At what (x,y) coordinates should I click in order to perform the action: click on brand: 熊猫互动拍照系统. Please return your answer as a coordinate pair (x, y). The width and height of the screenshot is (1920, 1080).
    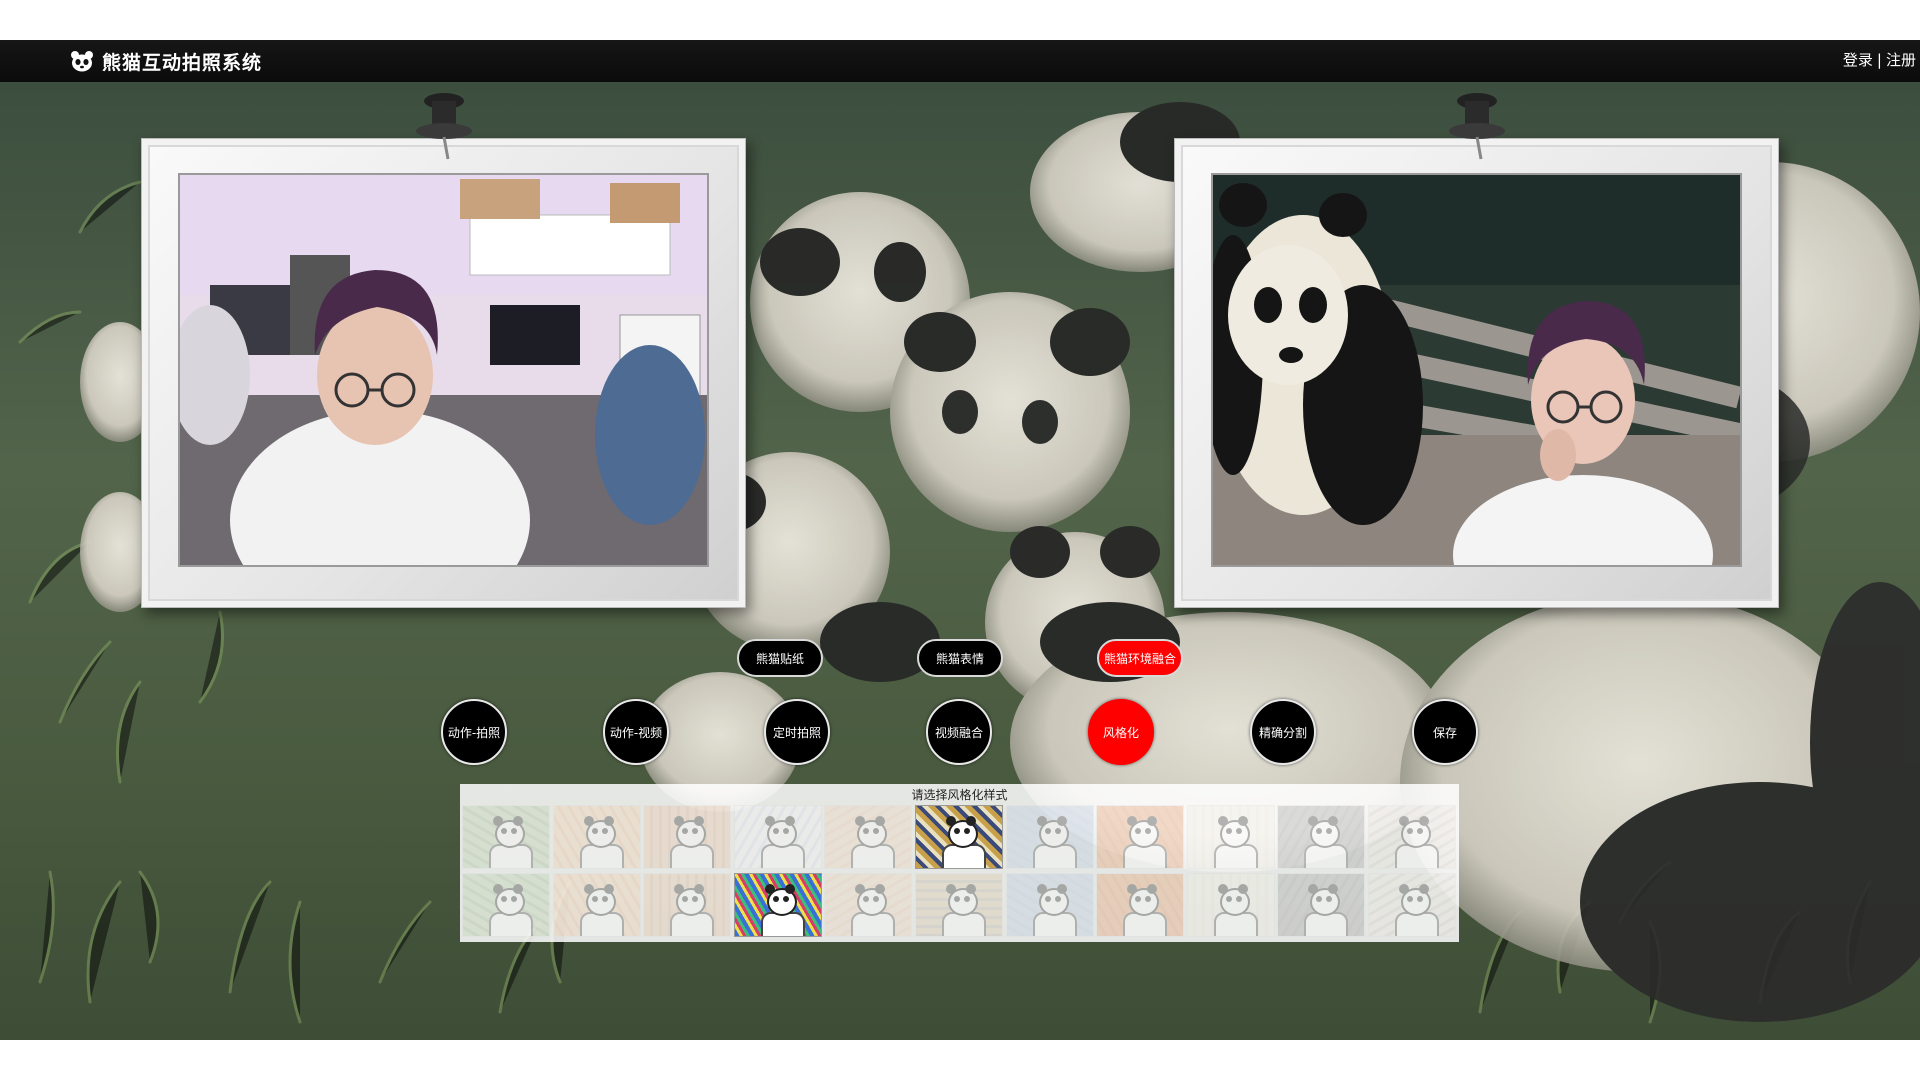
    Looking at the image, I should click on (166, 61).